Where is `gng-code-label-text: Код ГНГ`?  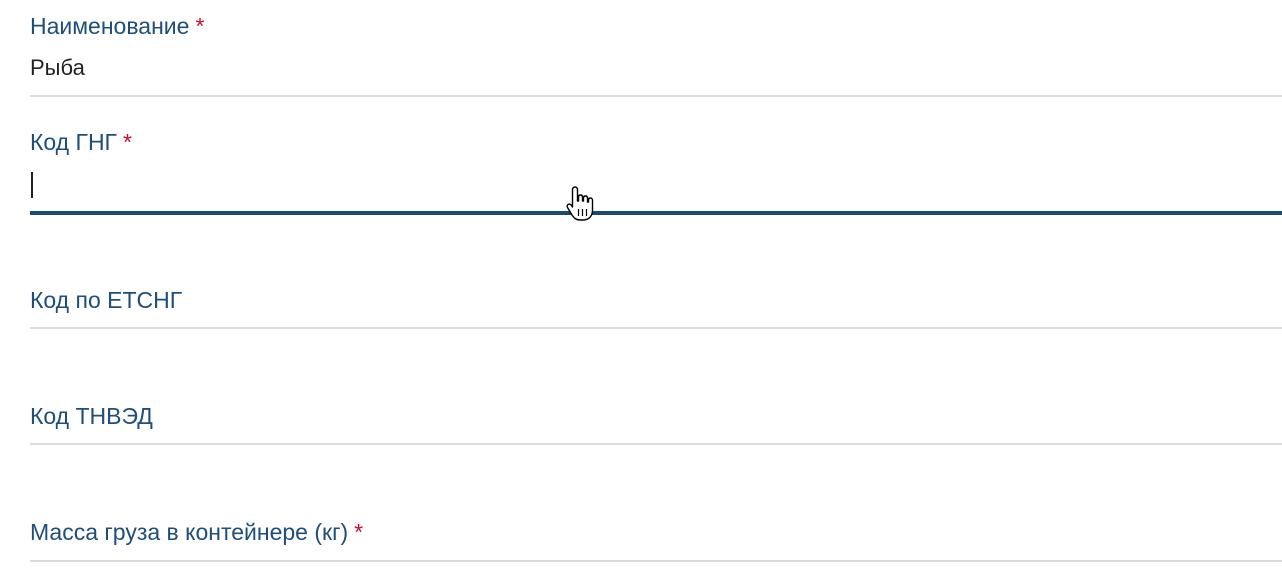 gng-code-label-text: Код ГНГ is located at coordinates (74, 142).